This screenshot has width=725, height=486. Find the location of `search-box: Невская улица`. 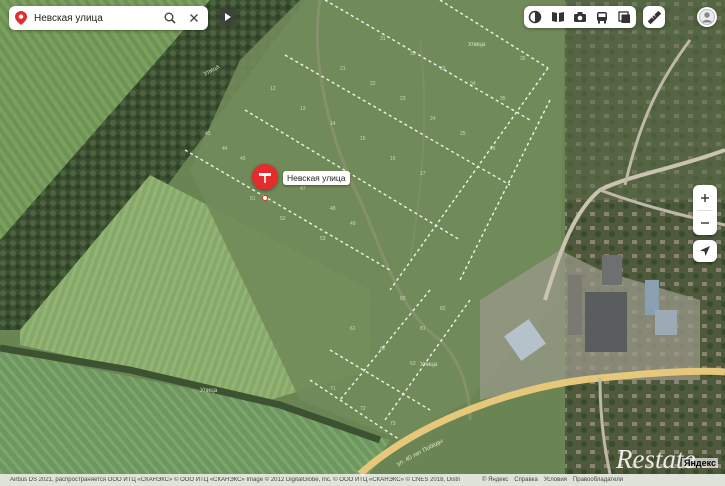

search-box: Невская улица is located at coordinates (108, 18).